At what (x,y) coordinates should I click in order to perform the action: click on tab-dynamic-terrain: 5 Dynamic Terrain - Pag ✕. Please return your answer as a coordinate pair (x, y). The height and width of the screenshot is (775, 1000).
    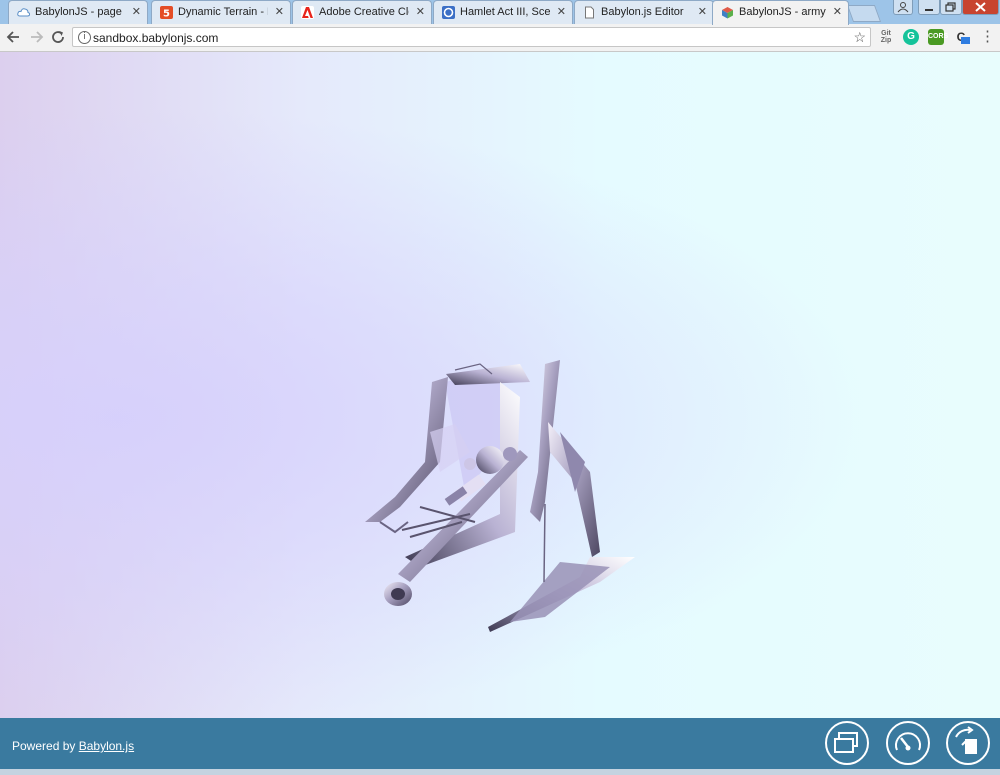
    Looking at the image, I should click on (221, 12).